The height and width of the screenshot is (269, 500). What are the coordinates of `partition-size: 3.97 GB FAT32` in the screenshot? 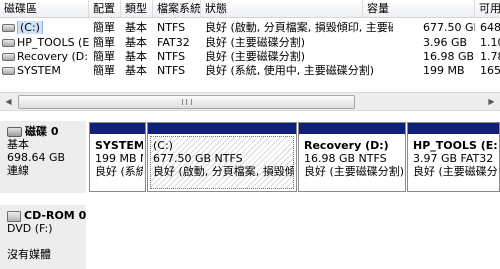 It's located at (453, 158).